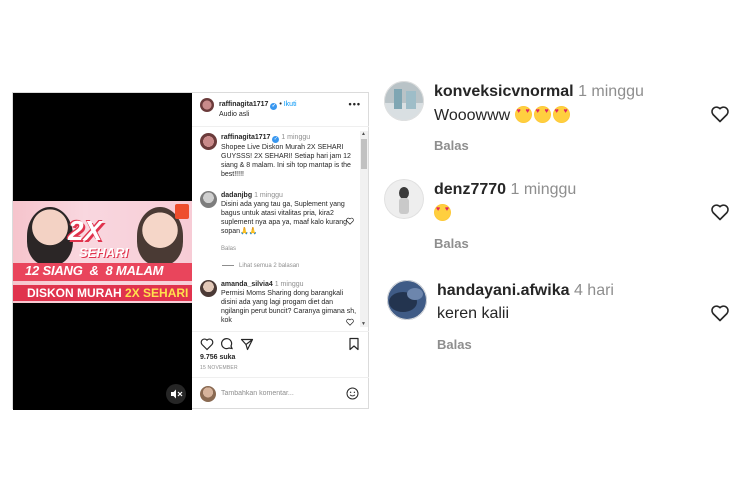 The width and height of the screenshot is (750, 500). What do you see at coordinates (503, 290) in the screenshot?
I see `commenter-username: handayani.afwika` at bounding box center [503, 290].